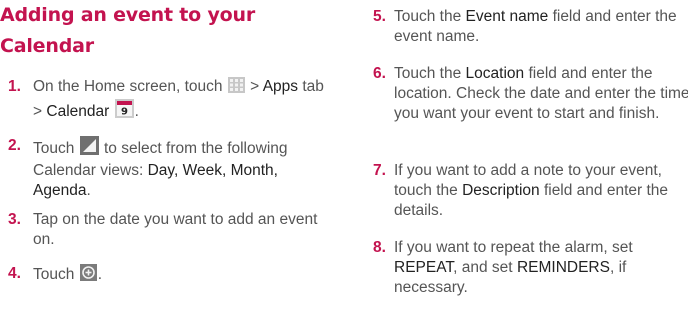 Image resolution: width=688 pixels, height=325 pixels. I want to click on step-4: 4. Touch ., so click(165, 275).